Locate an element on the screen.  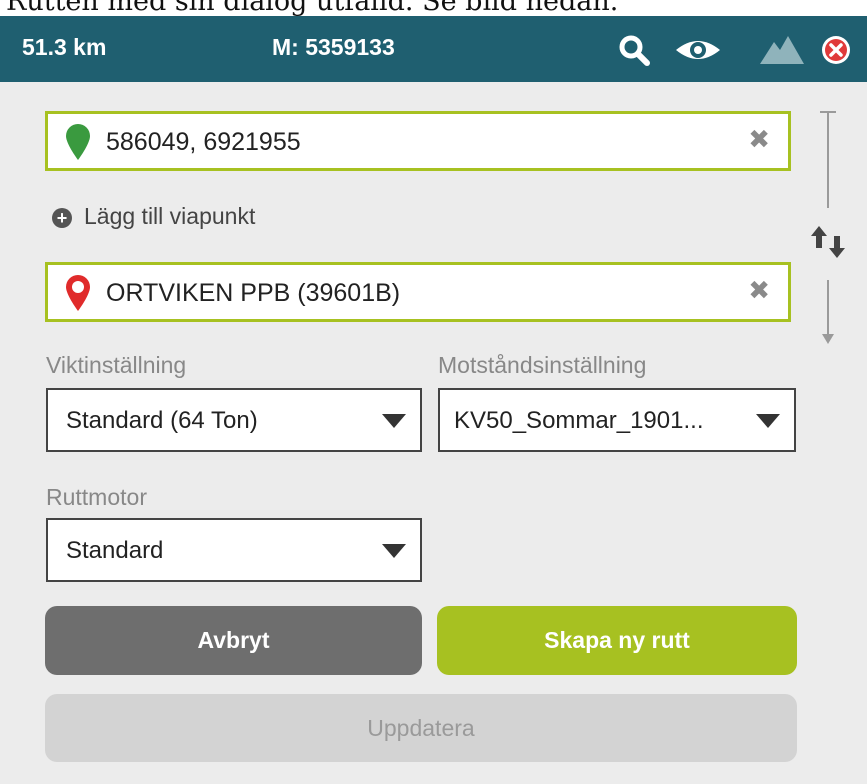
create-route-button: Skapa ny rutt is located at coordinates (617, 640).